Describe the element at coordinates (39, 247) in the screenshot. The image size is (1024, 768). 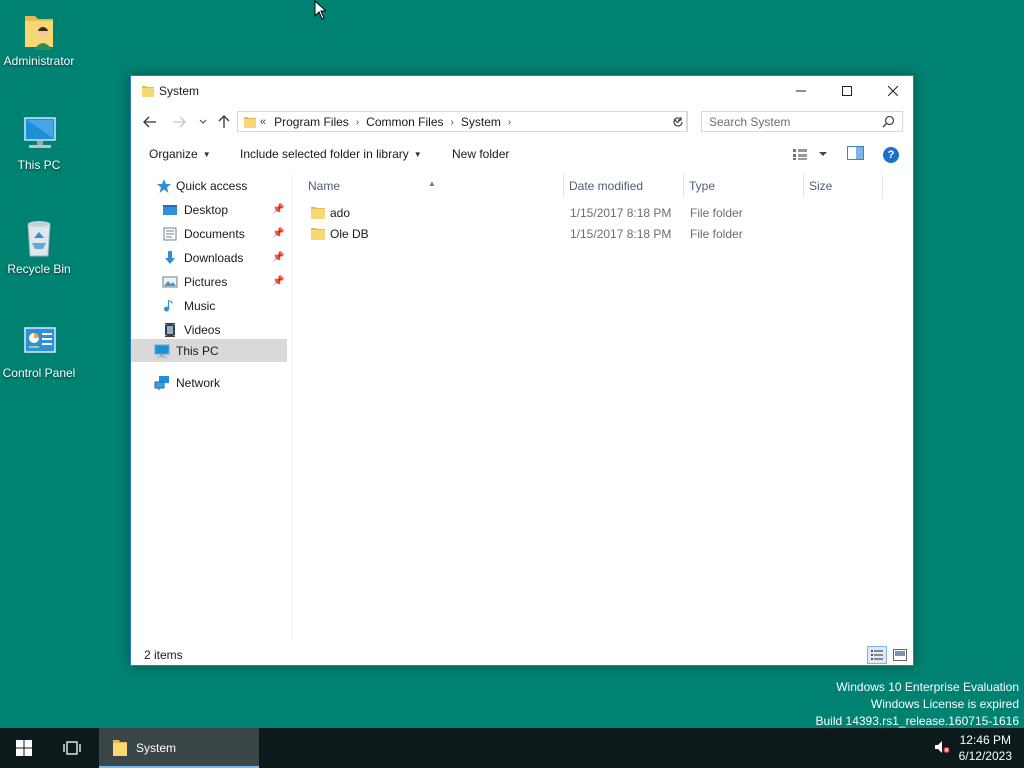
I see `desktop-icon-recycle-bin: Recycle Bin` at that location.